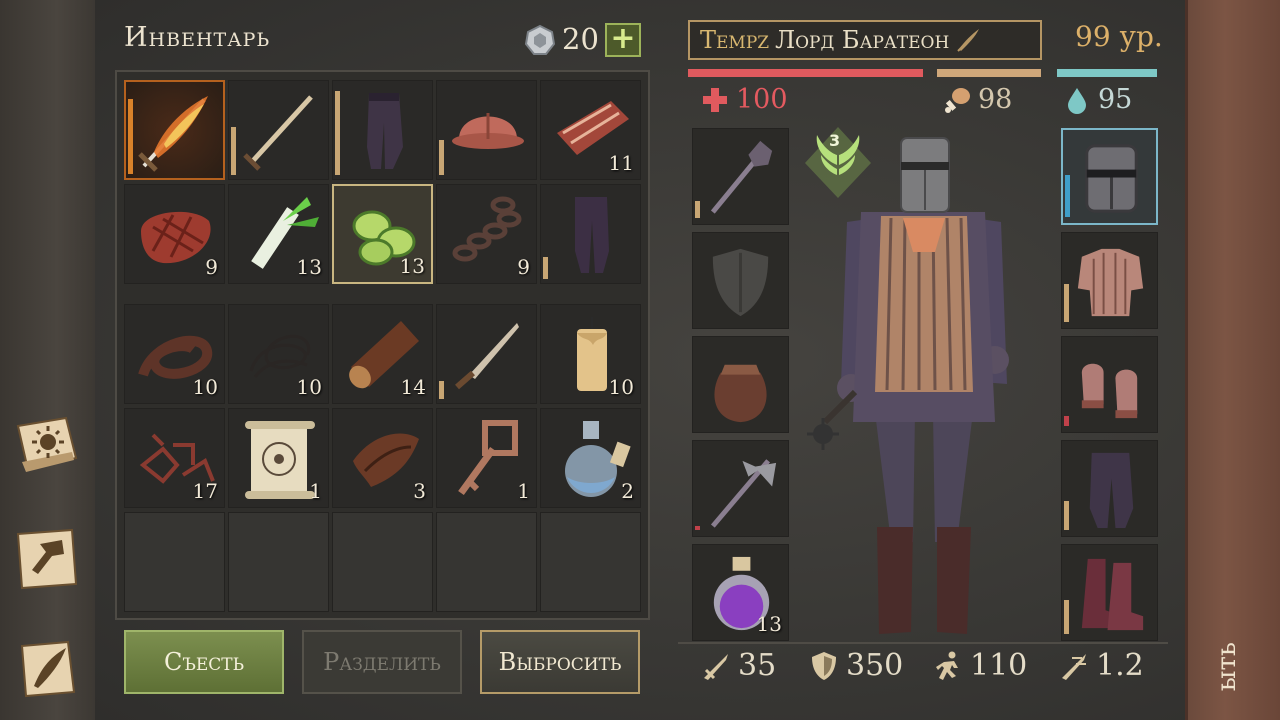 This screenshot has width=1280, height=720. What do you see at coordinates (382, 234) in the screenshot?
I see `inventory-slot-cucumber-slices: 13` at bounding box center [382, 234].